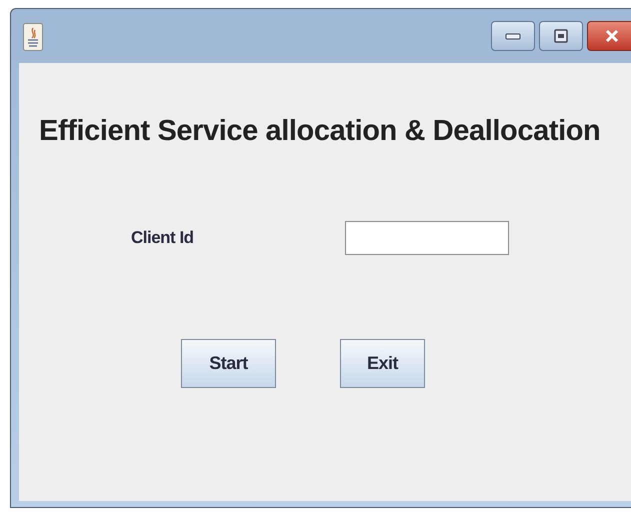 The height and width of the screenshot is (515, 631). I want to click on cup-icon, so click(33, 37).